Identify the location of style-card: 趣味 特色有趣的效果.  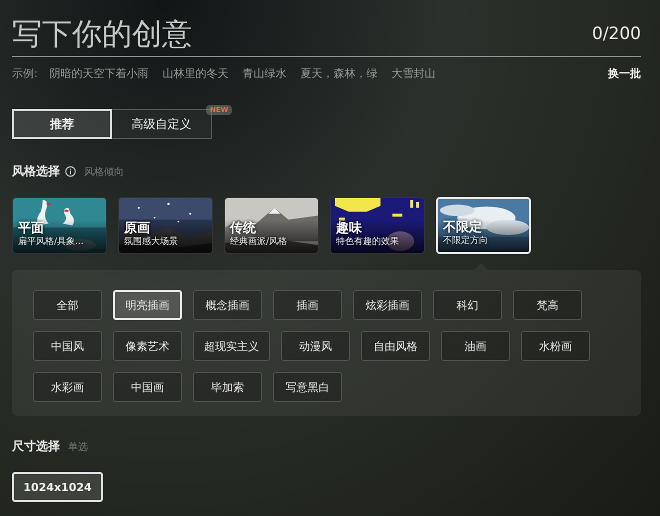
(377, 225).